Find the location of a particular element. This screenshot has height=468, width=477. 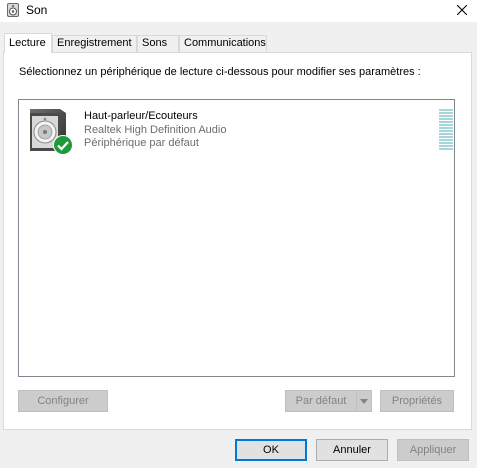

volume-level-meter is located at coordinates (446, 130).